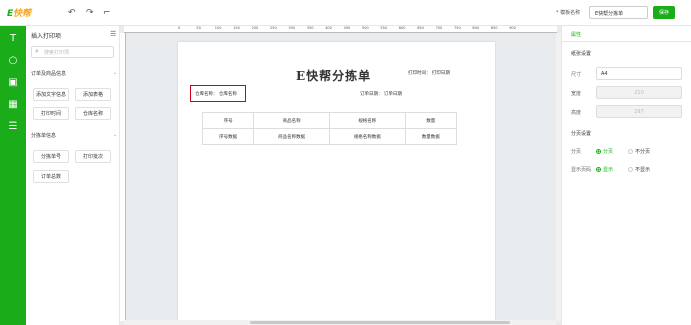 The height and width of the screenshot is (325, 691). What do you see at coordinates (51, 176) in the screenshot?
I see `order-total-button: 订单总数` at bounding box center [51, 176].